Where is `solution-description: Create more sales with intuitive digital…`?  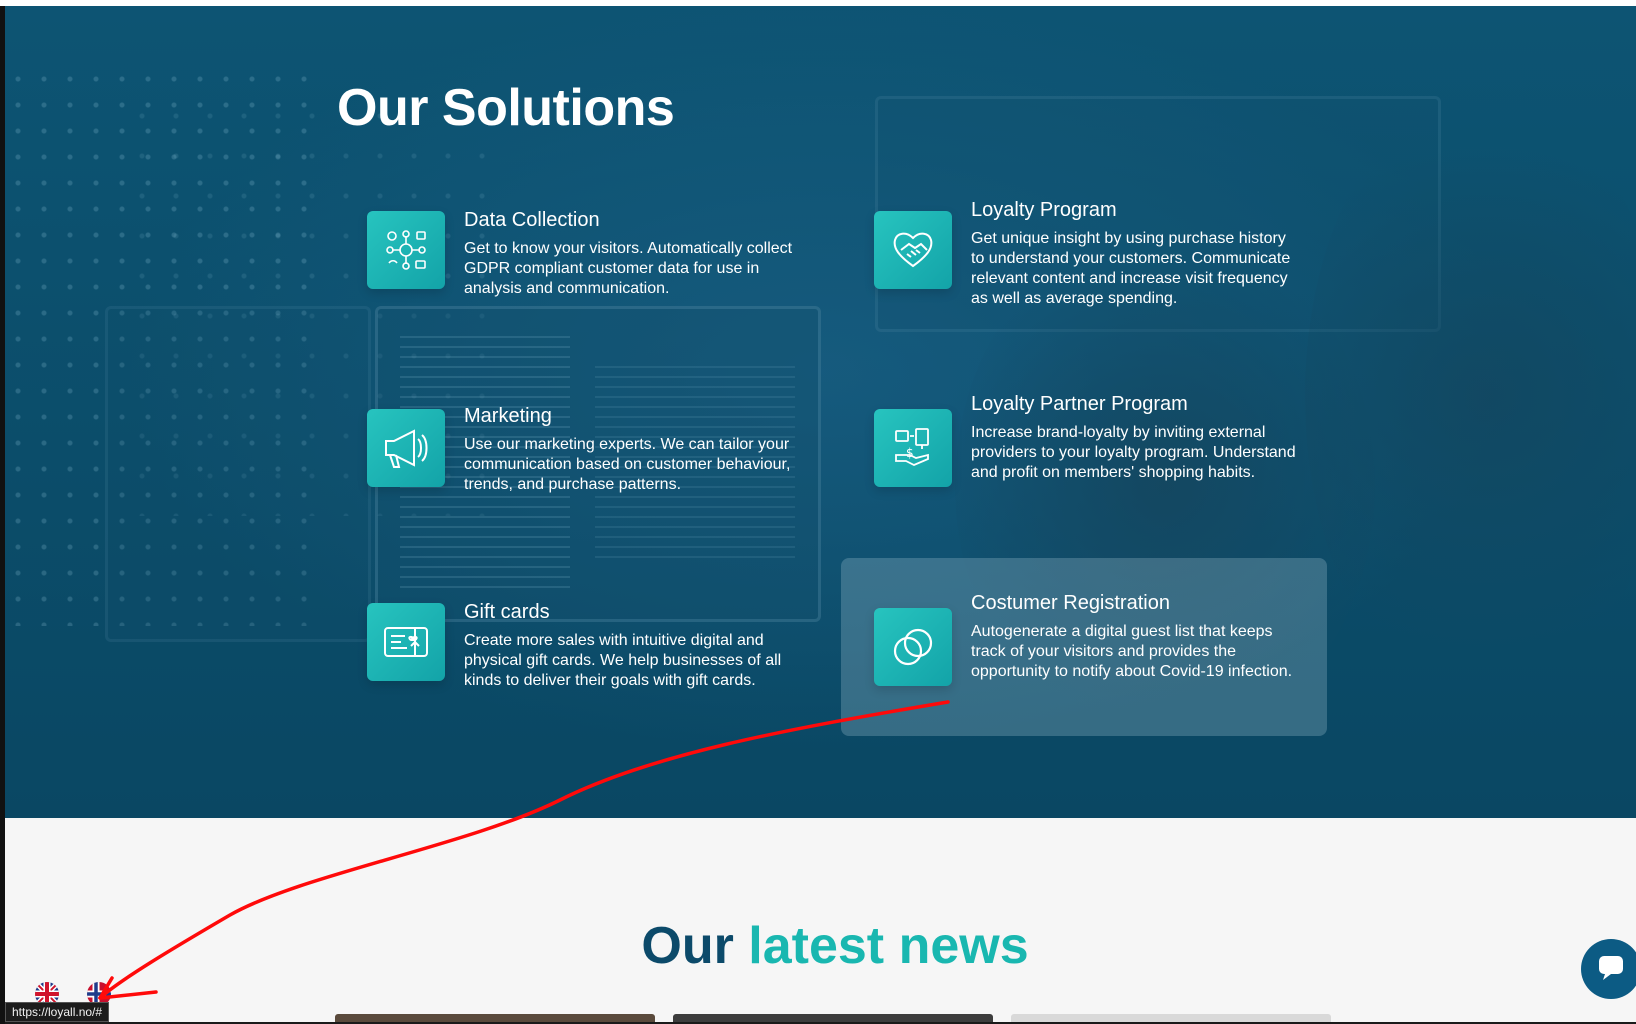 solution-description: Create more sales with intuitive digital… is located at coordinates (623, 660).